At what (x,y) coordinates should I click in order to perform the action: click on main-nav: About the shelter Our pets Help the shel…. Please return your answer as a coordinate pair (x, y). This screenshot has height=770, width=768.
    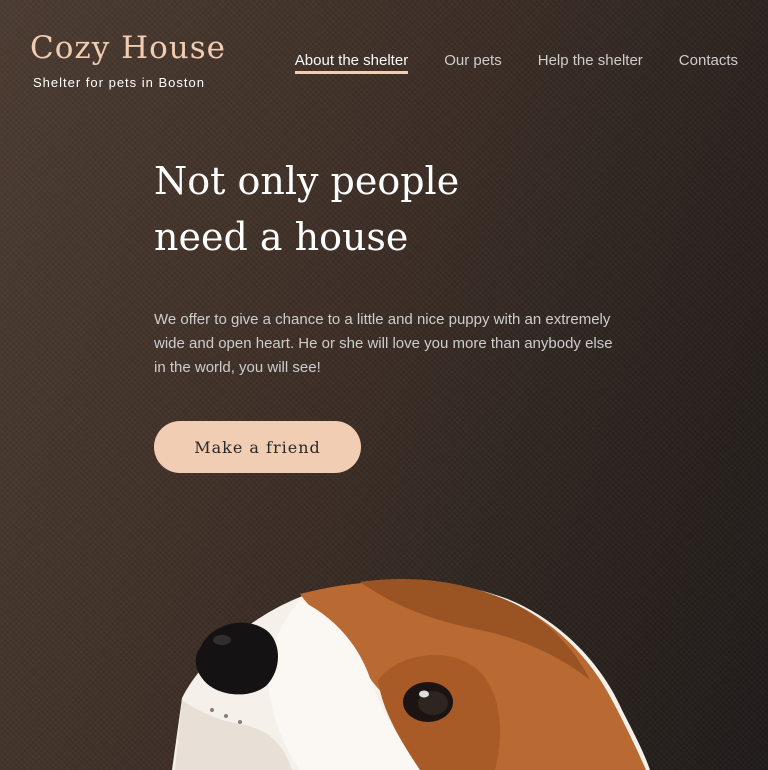
    Looking at the image, I should click on (516, 63).